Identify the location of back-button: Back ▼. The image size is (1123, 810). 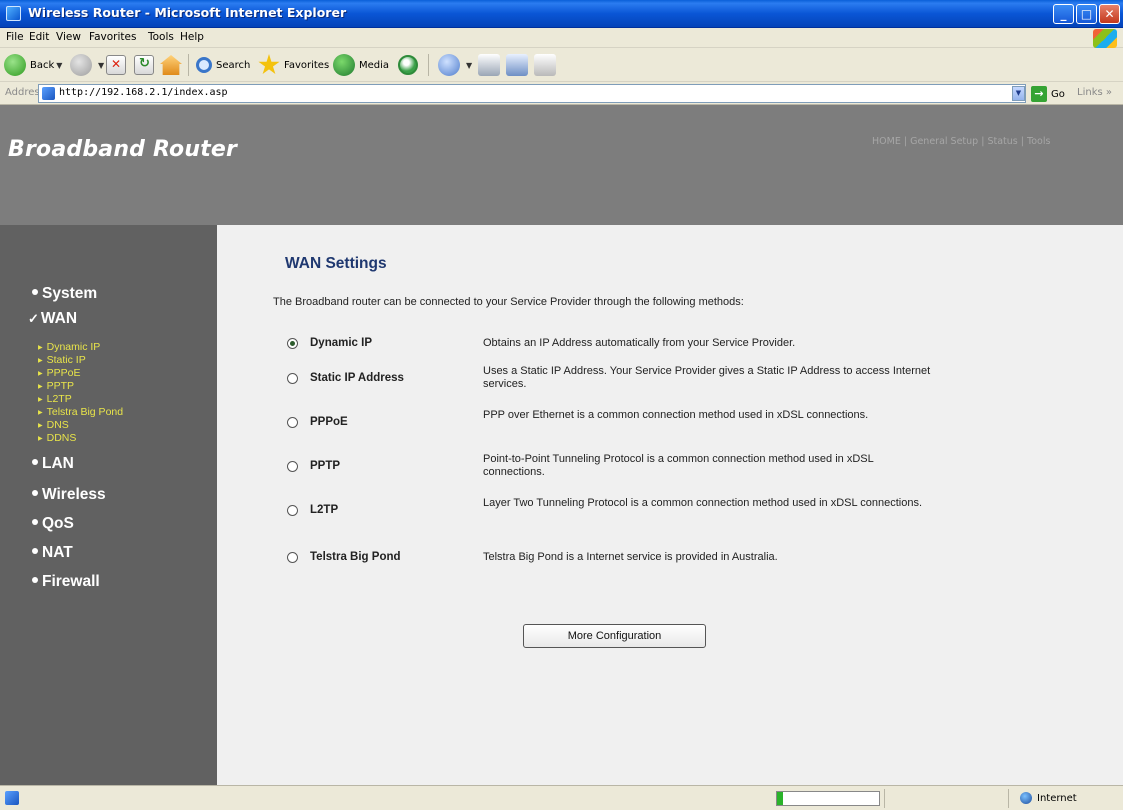
(33, 65).